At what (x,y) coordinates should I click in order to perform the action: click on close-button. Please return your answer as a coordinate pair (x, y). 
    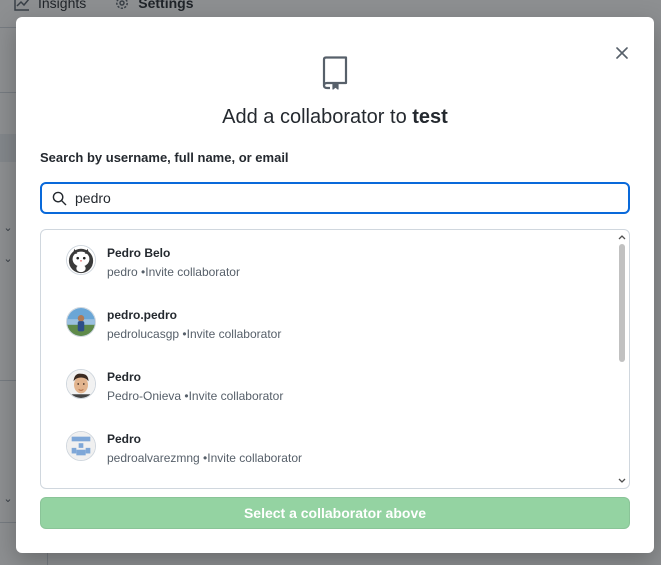
    Looking at the image, I should click on (622, 53).